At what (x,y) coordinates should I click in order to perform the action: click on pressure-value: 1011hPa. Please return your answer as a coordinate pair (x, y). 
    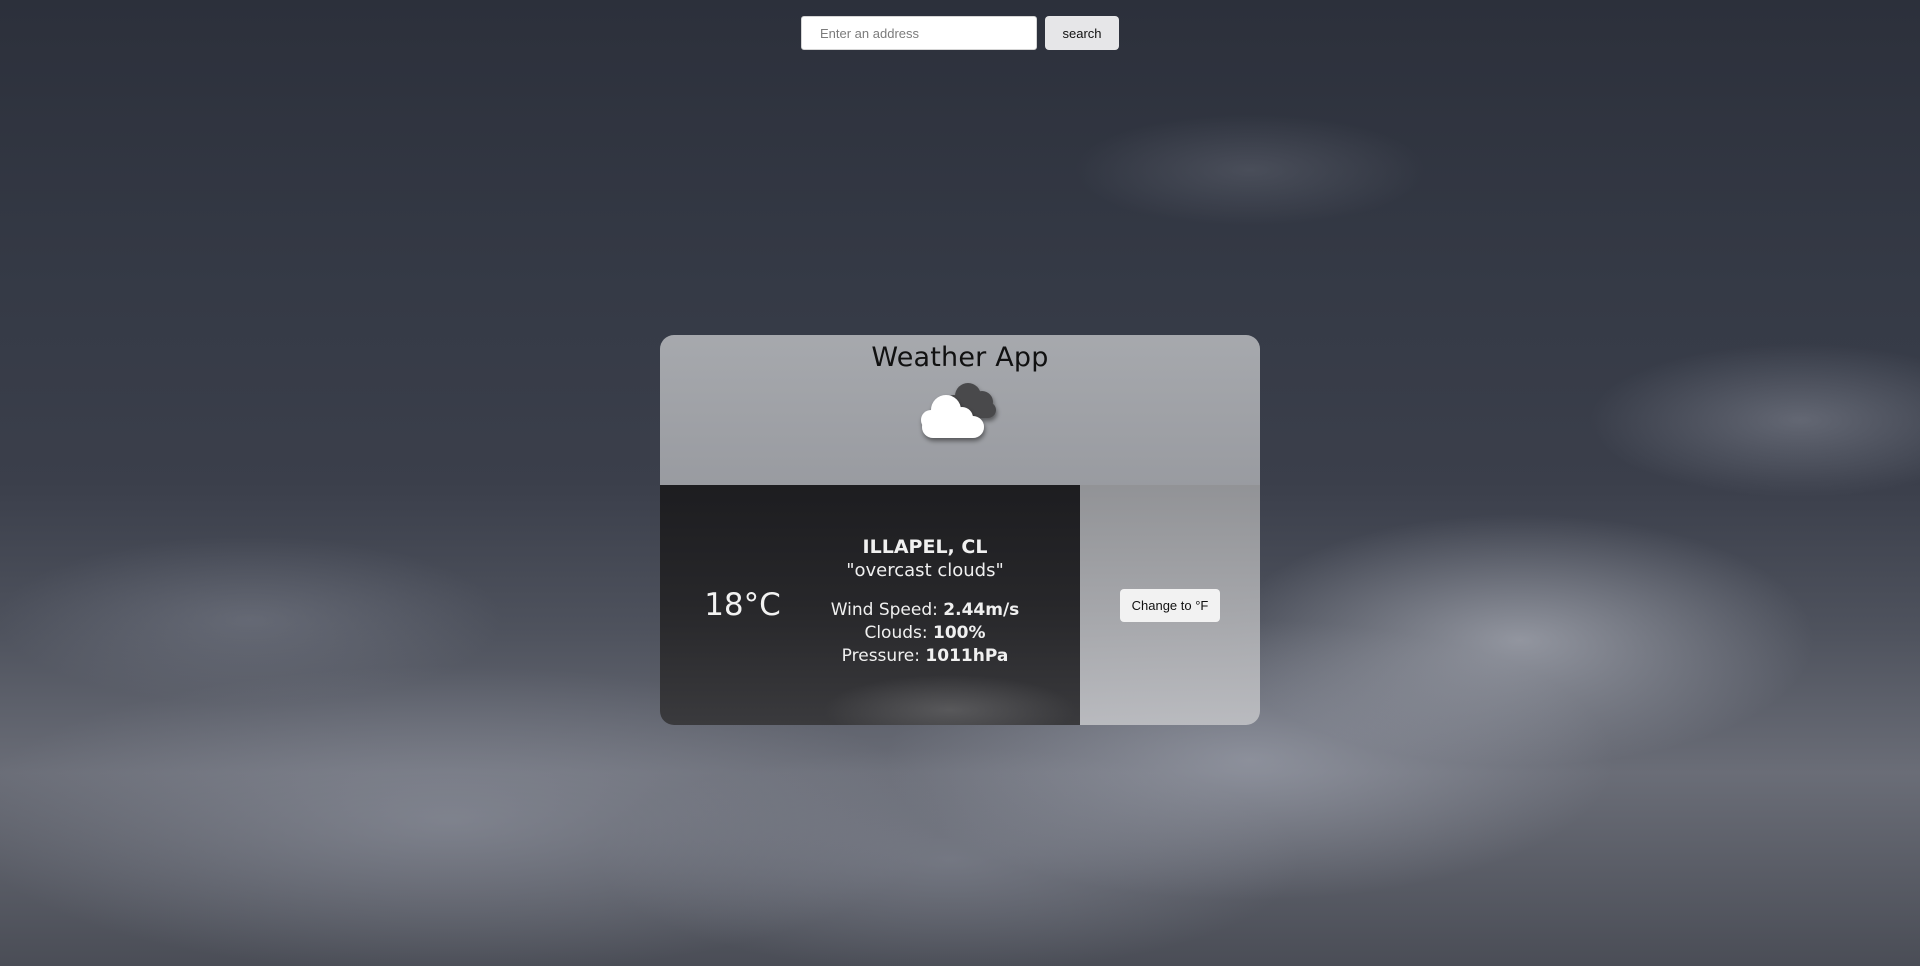
    Looking at the image, I should click on (967, 656).